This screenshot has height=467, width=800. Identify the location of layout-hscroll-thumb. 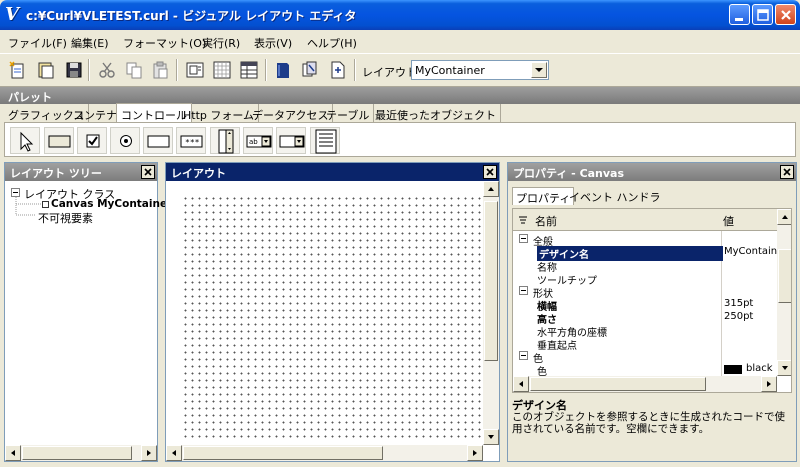
(283, 453).